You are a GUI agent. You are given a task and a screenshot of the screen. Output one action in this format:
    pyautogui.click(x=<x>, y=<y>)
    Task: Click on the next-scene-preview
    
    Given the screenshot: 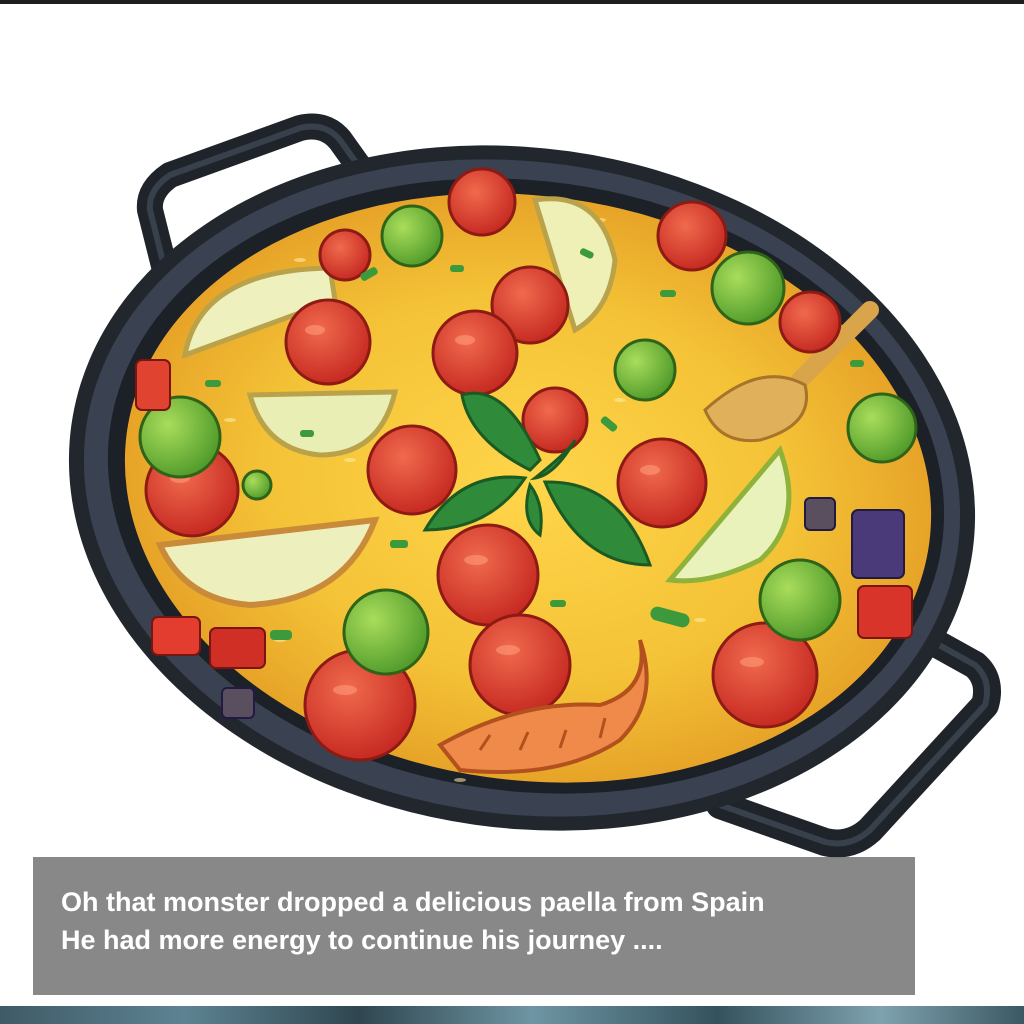 What is the action you would take?
    pyautogui.click(x=512, y=1015)
    